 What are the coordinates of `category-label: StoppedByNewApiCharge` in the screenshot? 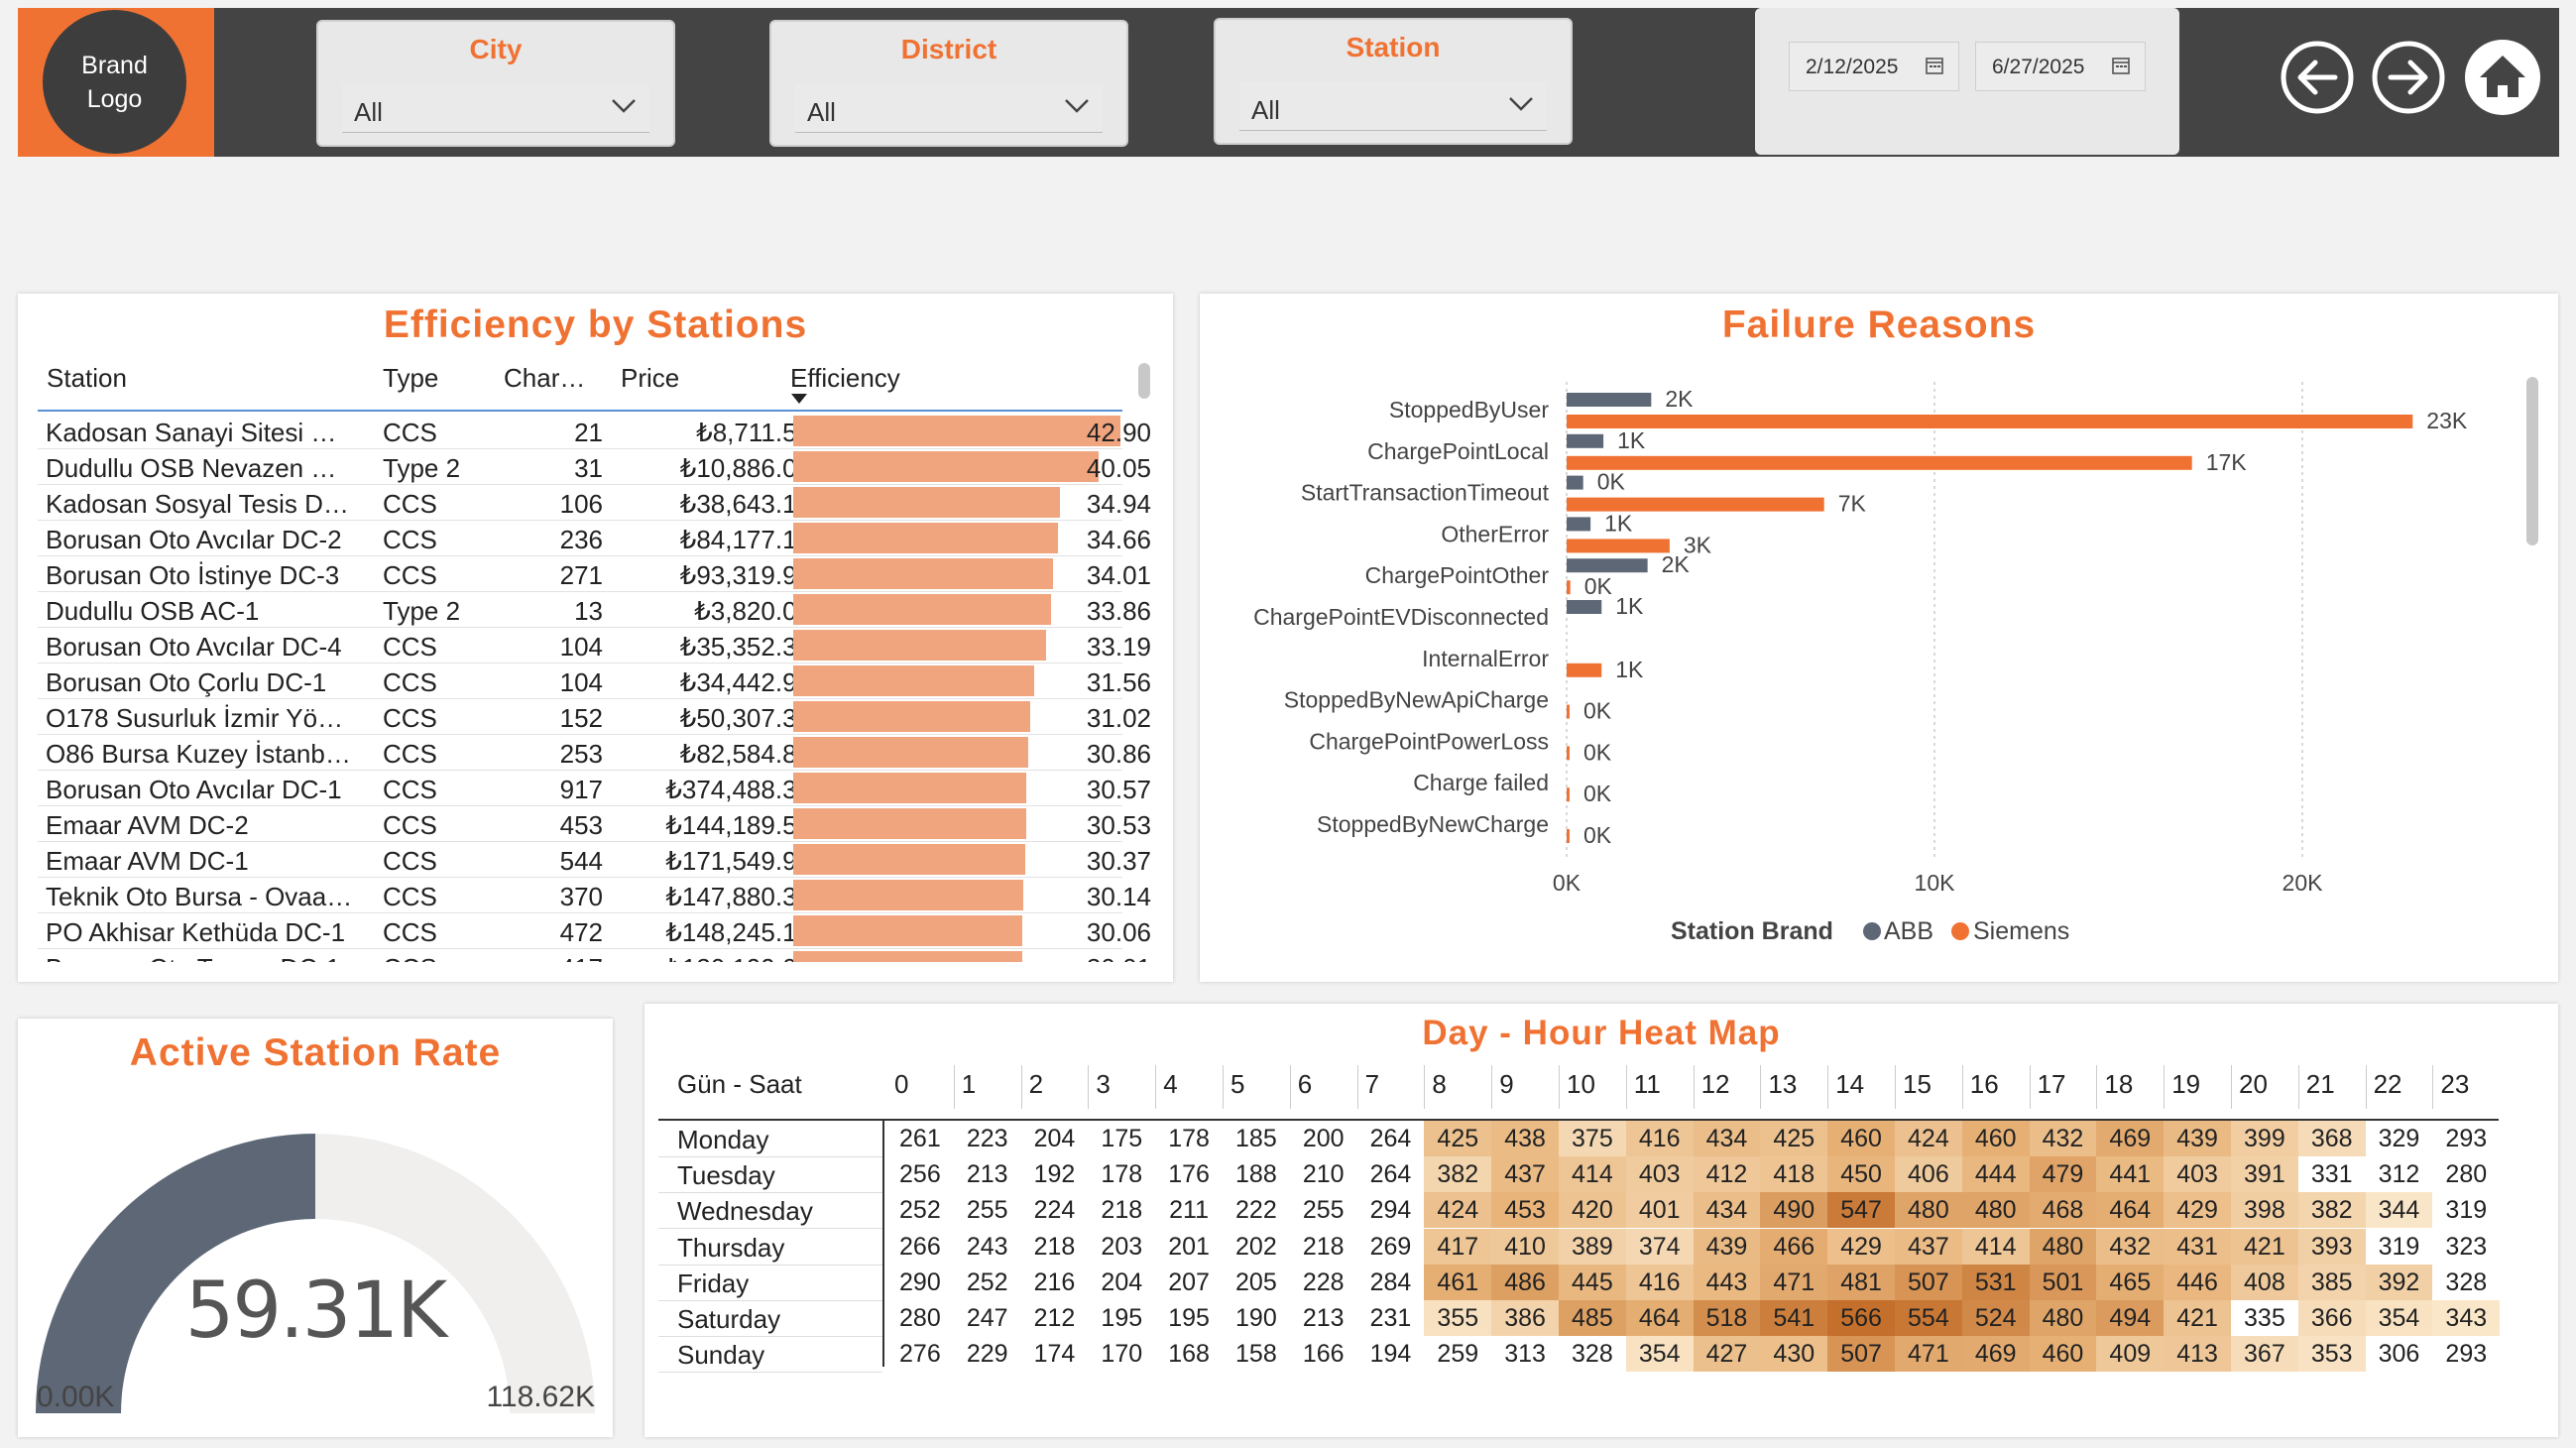 It's located at (1416, 700).